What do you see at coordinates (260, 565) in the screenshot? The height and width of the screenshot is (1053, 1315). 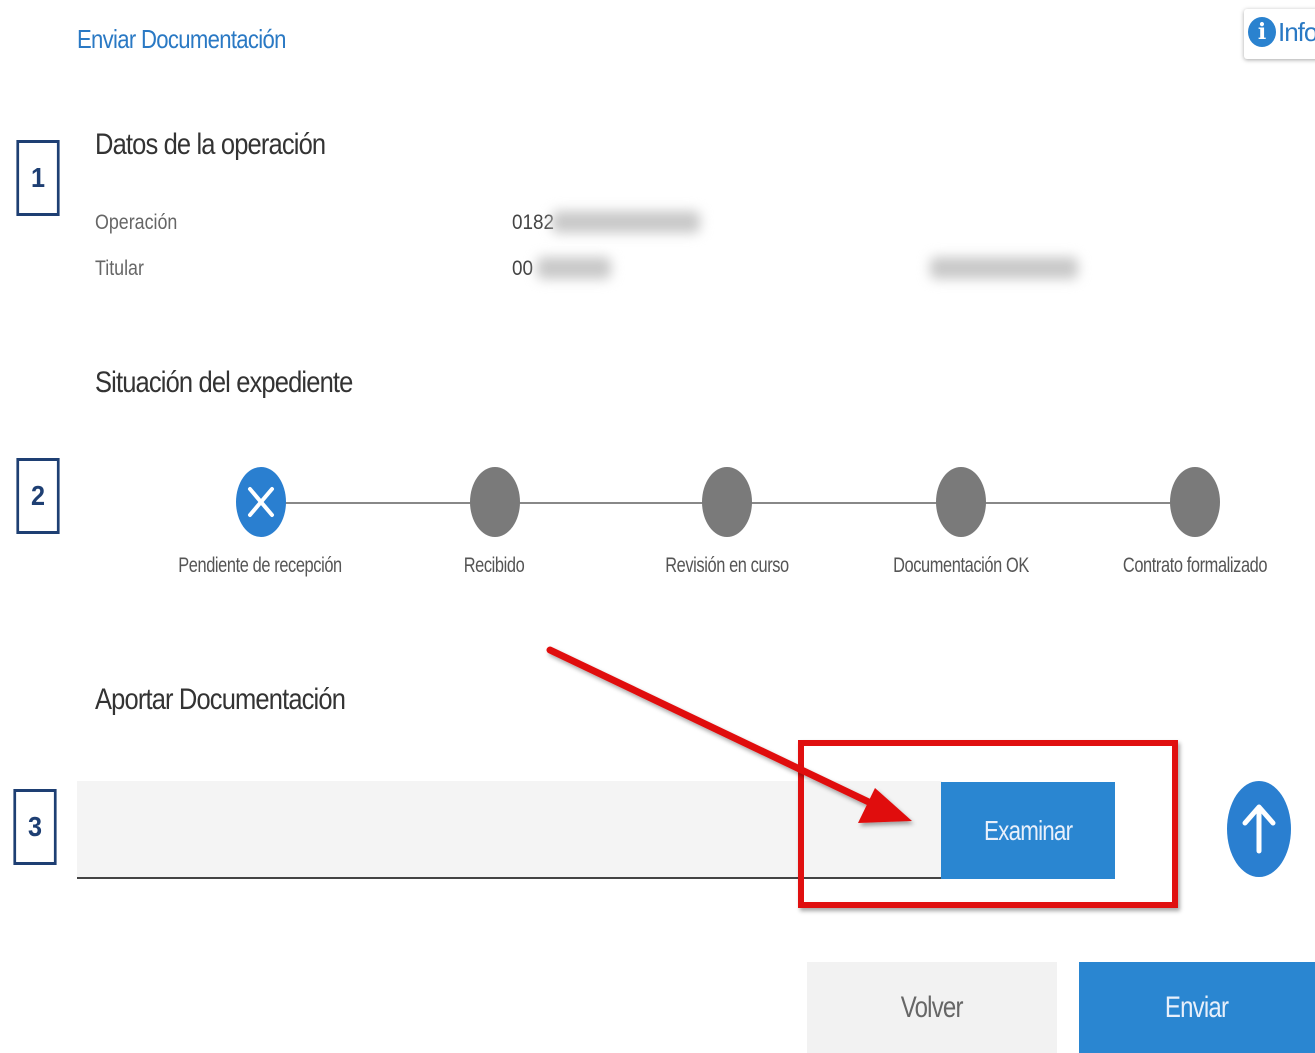 I see `stage-label: Pendiente de recepción` at bounding box center [260, 565].